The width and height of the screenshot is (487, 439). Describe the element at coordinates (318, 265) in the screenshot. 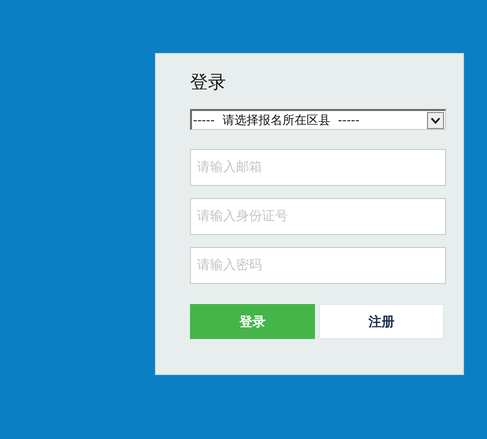

I see `input-field: 请输入密码` at that location.